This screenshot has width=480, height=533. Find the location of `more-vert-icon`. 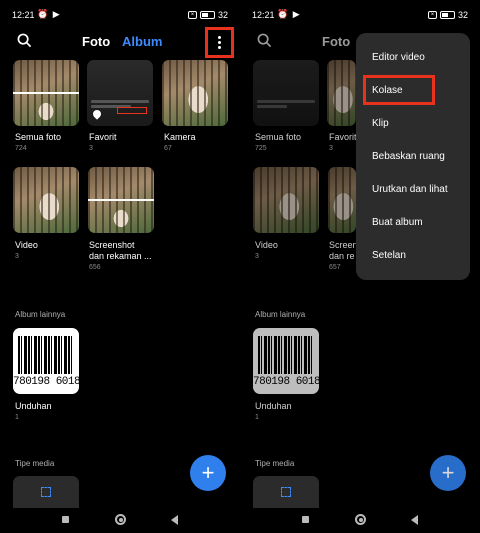

more-vert-icon is located at coordinates (219, 42).